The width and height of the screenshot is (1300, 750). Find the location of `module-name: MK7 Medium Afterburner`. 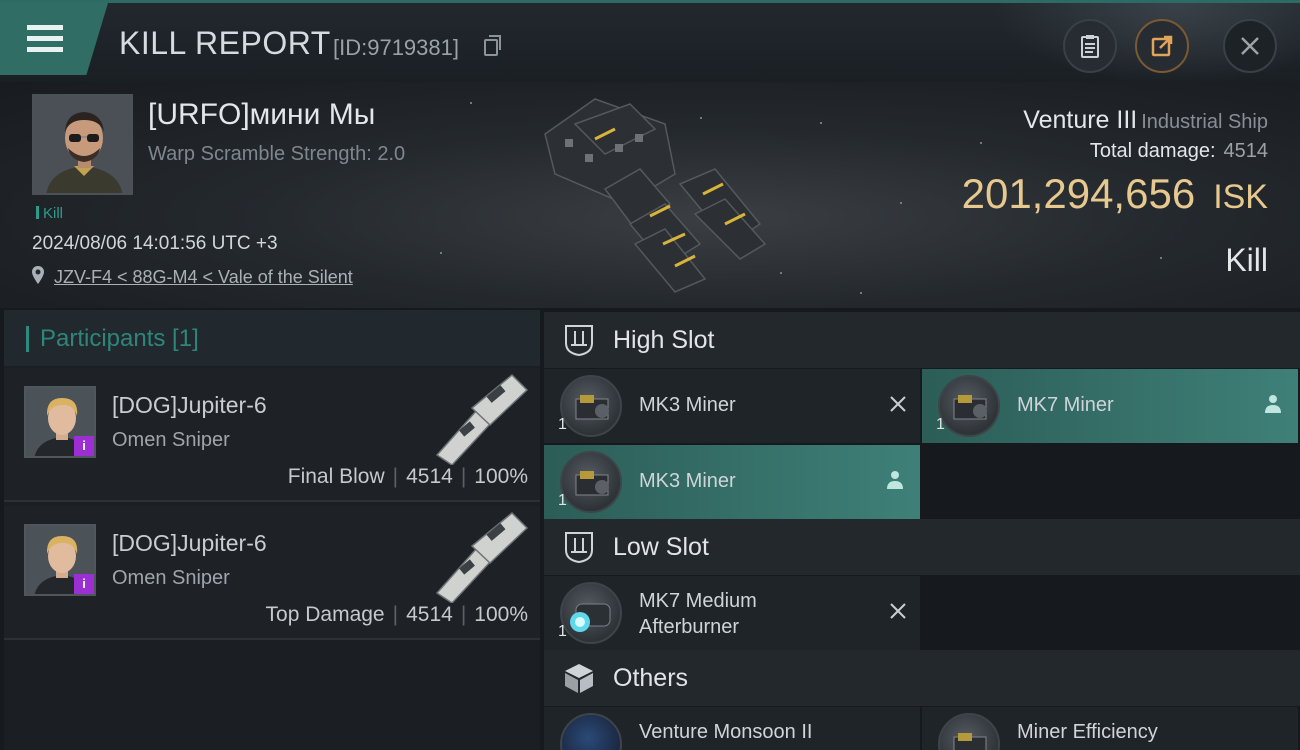

module-name: MK7 Medium Afterburner is located at coordinates (698, 614).